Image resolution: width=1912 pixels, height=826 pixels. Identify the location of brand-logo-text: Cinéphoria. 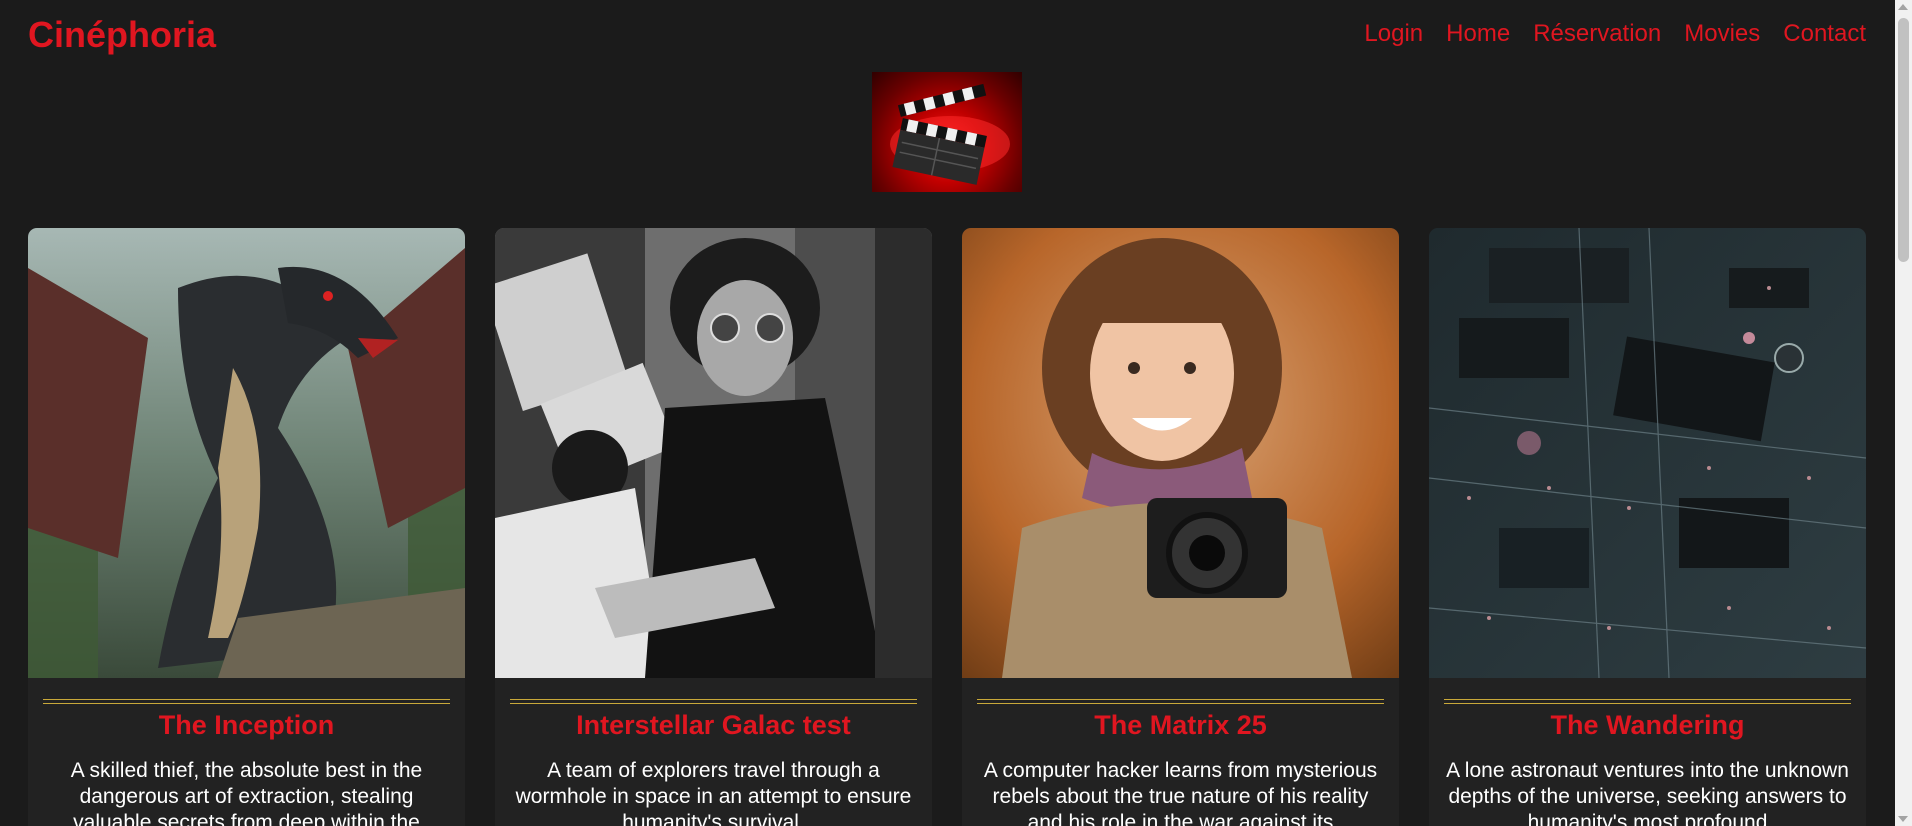
(122, 35).